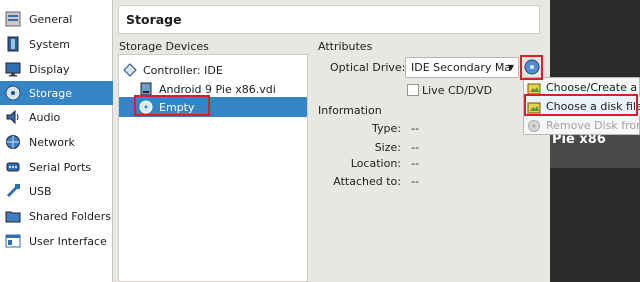 The width and height of the screenshot is (640, 282). I want to click on annotation-box-choose-disk-file, so click(581, 105).